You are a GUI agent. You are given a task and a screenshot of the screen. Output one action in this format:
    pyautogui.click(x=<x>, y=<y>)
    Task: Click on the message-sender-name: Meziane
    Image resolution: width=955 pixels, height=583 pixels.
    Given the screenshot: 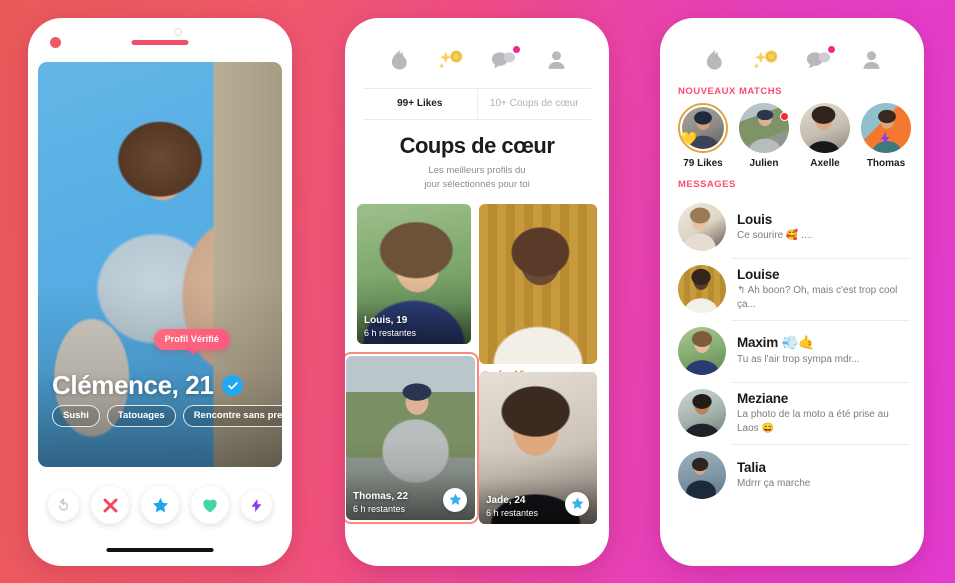 What is the action you would take?
    pyautogui.click(x=763, y=398)
    